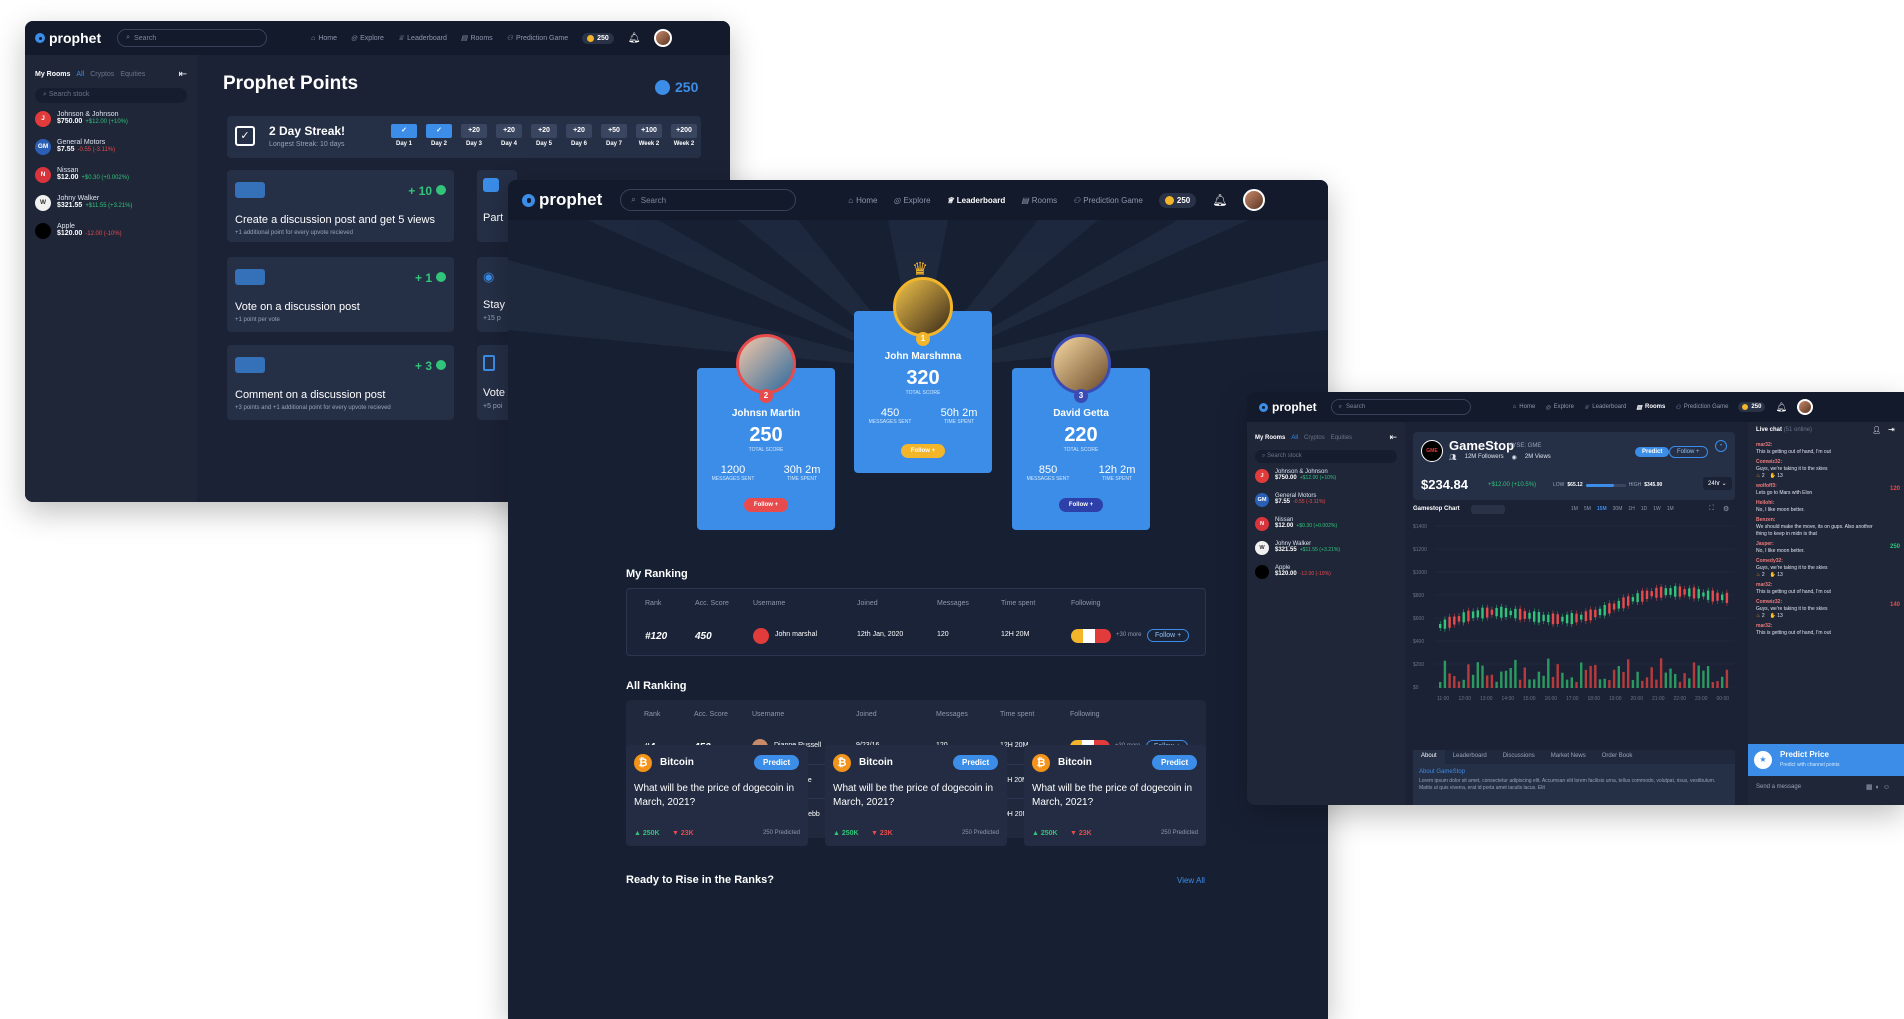 The image size is (1904, 1019). I want to click on settings-icon: ⚙, so click(1726, 509).